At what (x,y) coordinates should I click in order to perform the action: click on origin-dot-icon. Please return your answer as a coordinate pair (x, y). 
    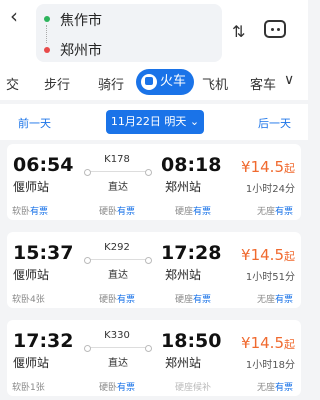
    Looking at the image, I should click on (47, 19).